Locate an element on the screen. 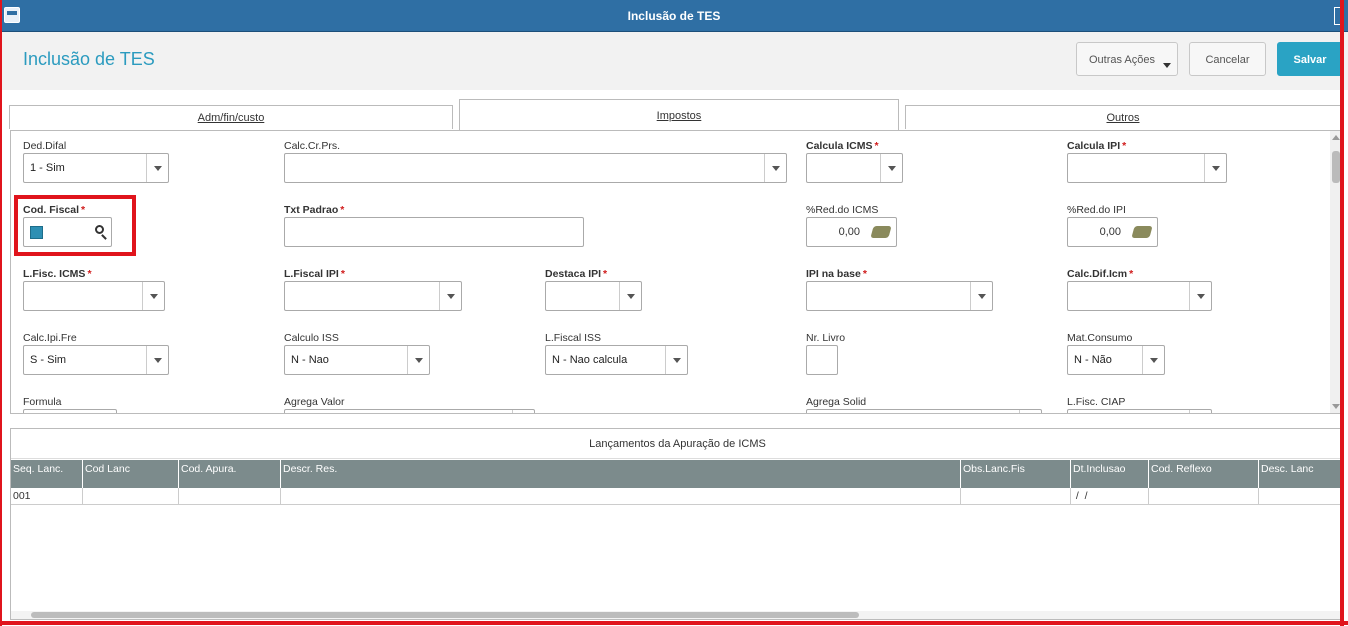 The height and width of the screenshot is (626, 1348). column-header: Cod. Apura. is located at coordinates (230, 474).